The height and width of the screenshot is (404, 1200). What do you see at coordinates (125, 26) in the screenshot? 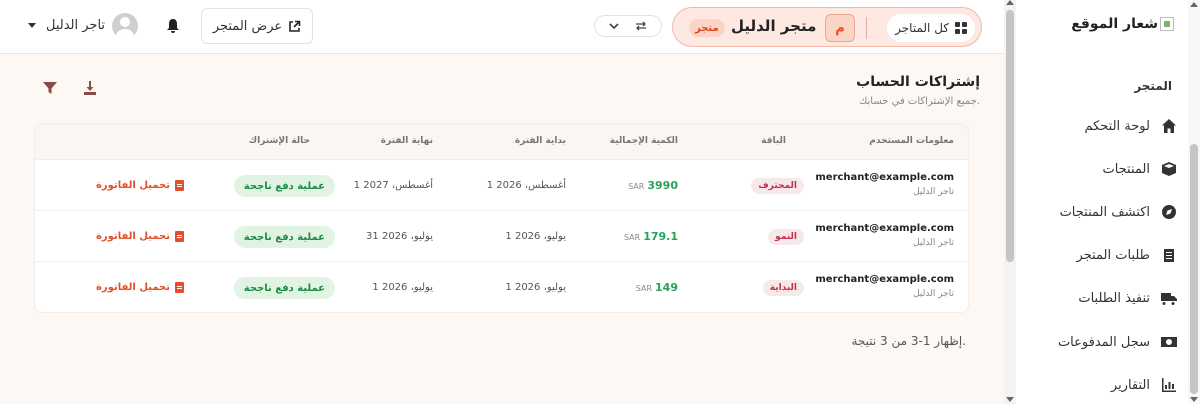
I see `avatar` at bounding box center [125, 26].